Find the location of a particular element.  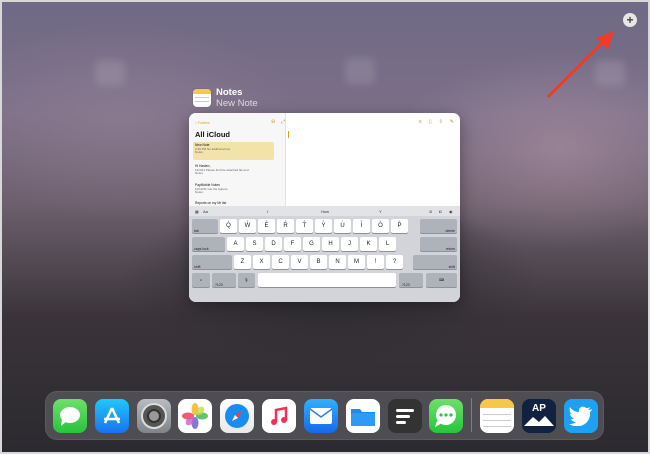

key-f: F is located at coordinates (292, 244).